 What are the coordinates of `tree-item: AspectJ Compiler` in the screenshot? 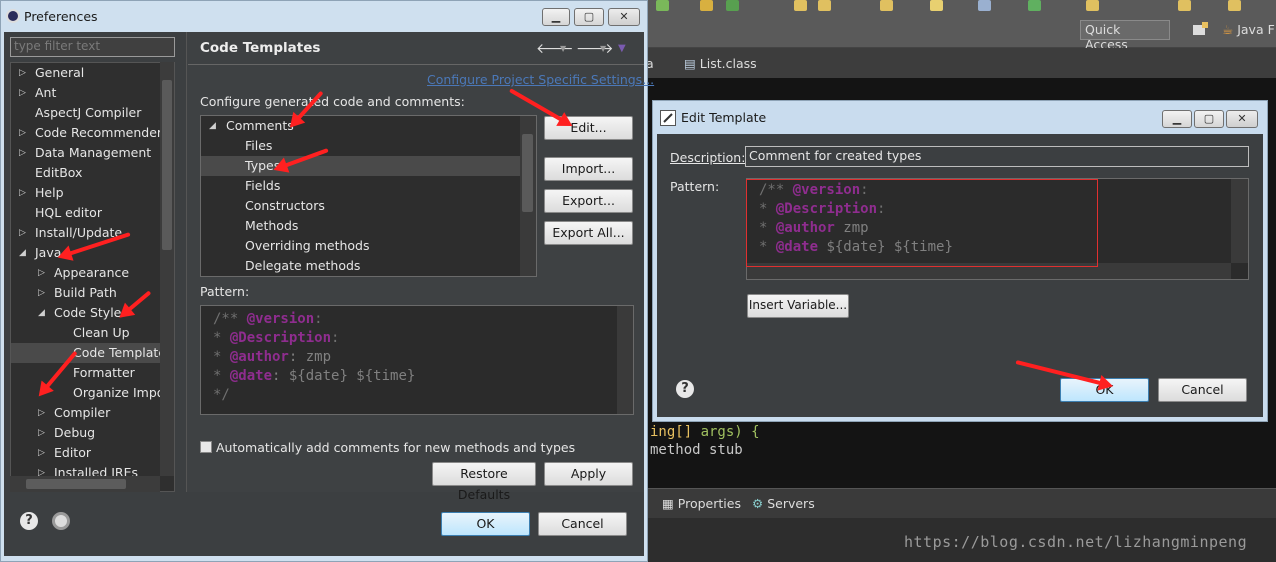 It's located at (86, 113).